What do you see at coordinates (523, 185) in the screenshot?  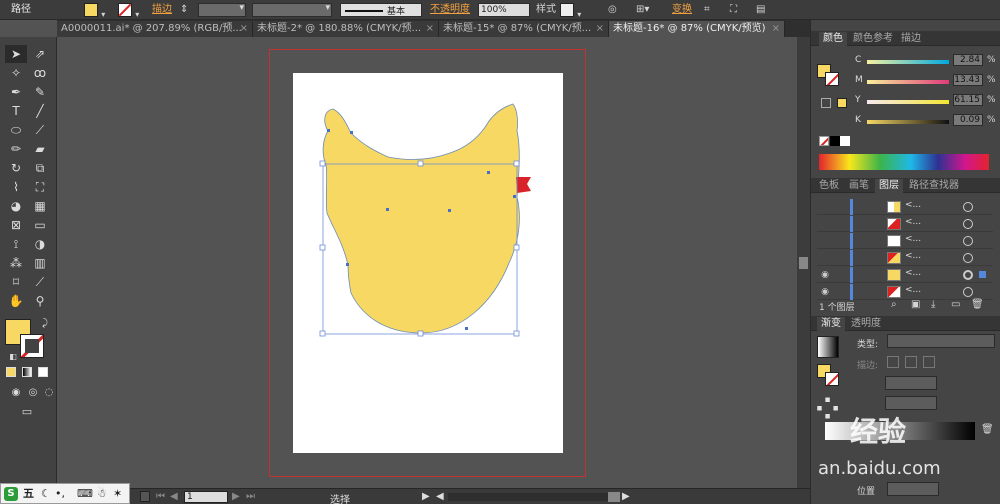 I see `chicken-comb-shape` at bounding box center [523, 185].